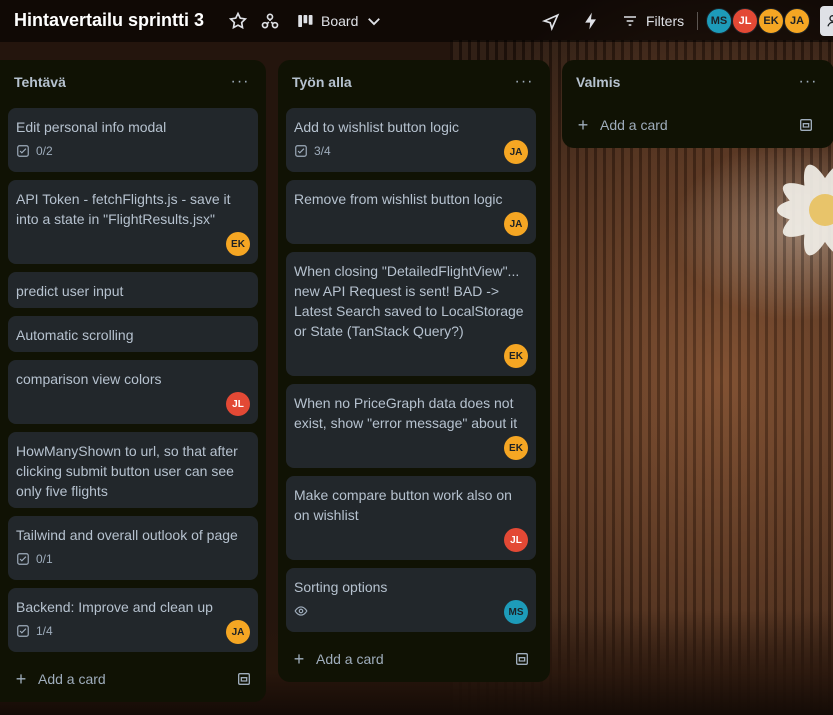 The width and height of the screenshot is (833, 715). I want to click on card-title: Add to wishlist button logic, so click(376, 127).